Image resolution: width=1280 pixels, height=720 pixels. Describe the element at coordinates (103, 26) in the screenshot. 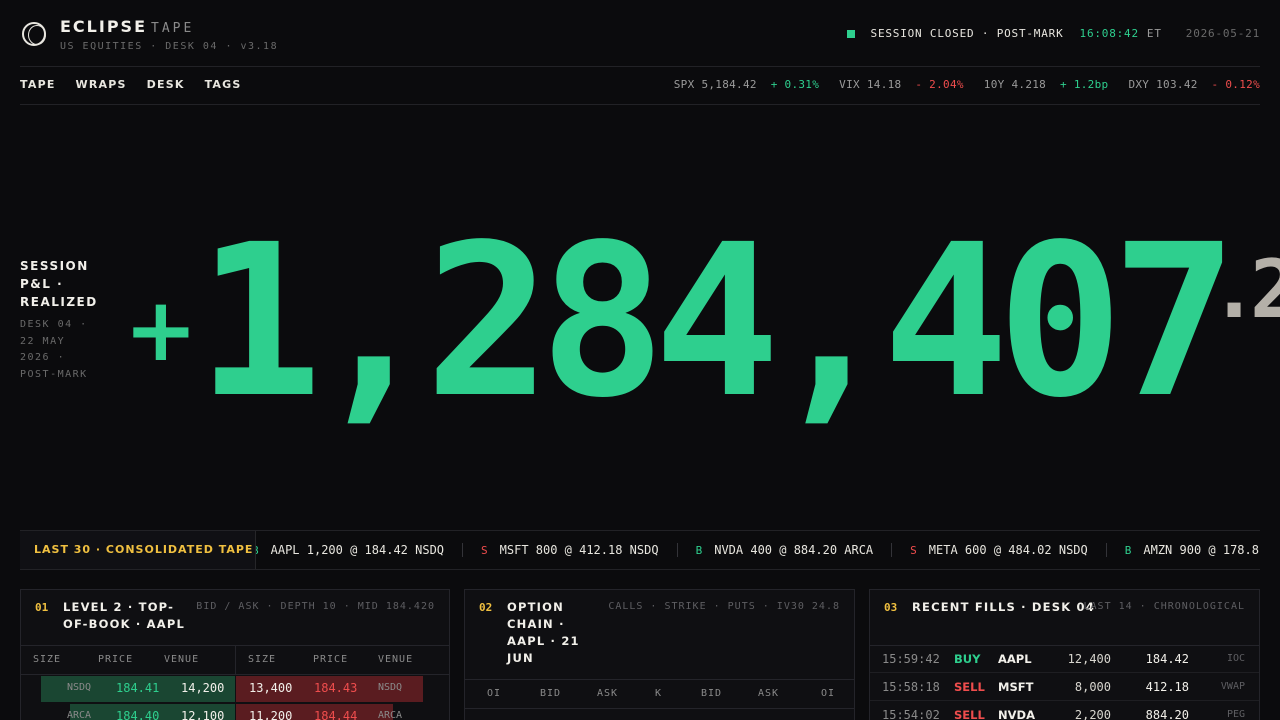

I see `brand-name: ECLIPSE` at that location.